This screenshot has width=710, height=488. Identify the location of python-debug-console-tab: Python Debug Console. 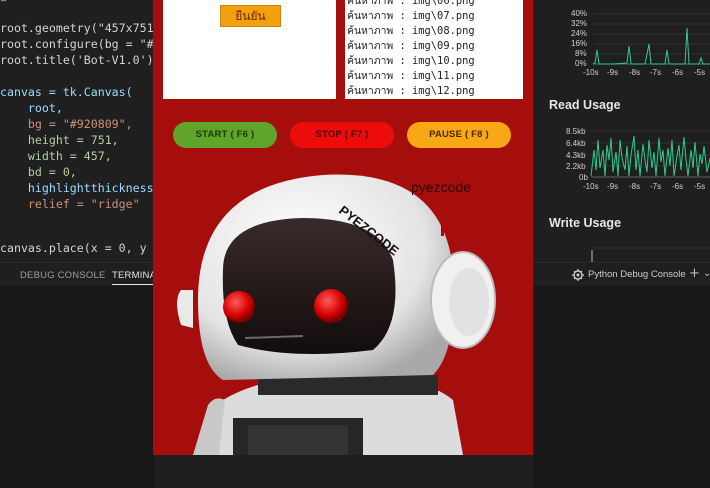
(637, 274).